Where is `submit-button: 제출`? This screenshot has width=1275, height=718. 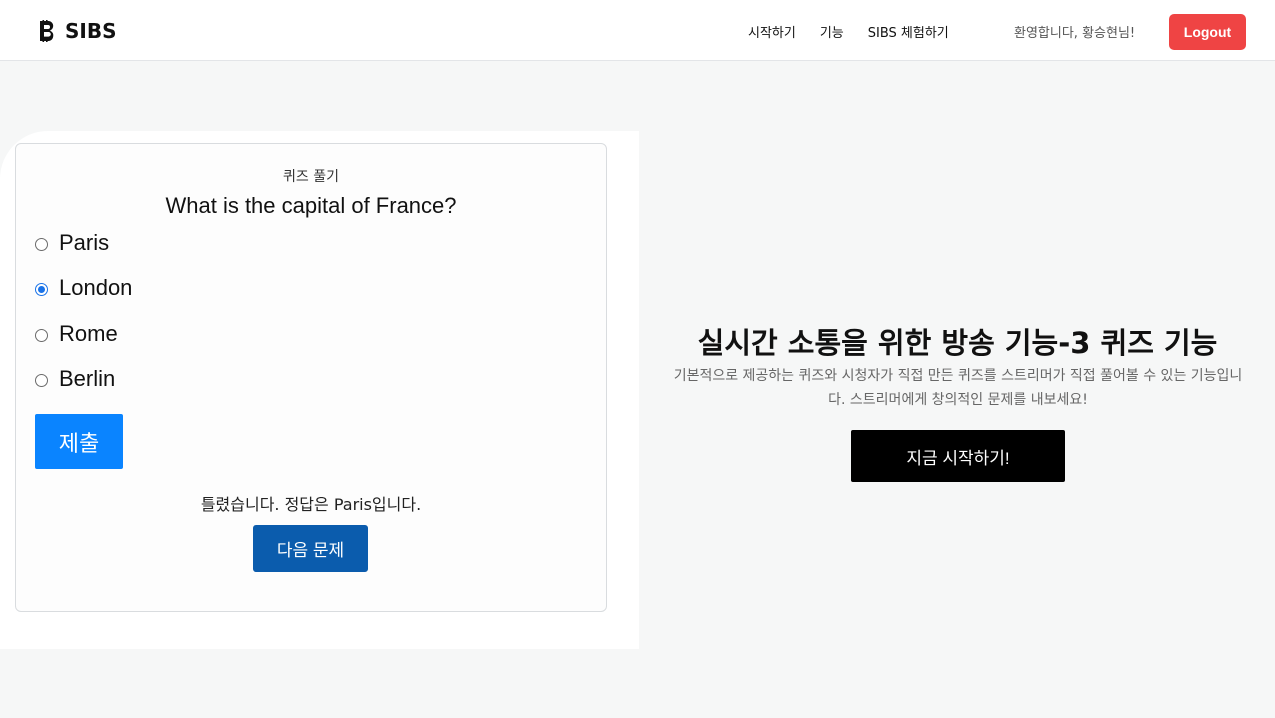 submit-button: 제출 is located at coordinates (79, 441).